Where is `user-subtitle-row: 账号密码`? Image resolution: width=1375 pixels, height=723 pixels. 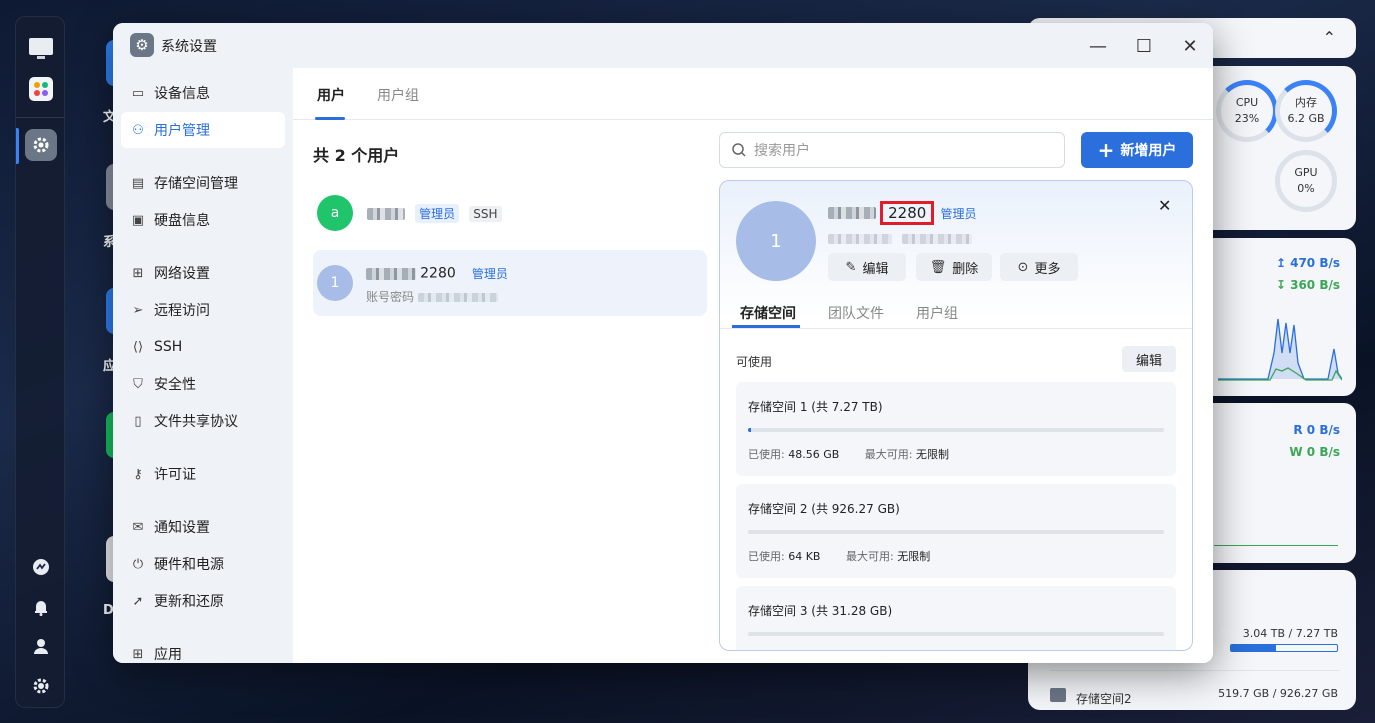 user-subtitle-row: 账号密码 is located at coordinates (432, 296).